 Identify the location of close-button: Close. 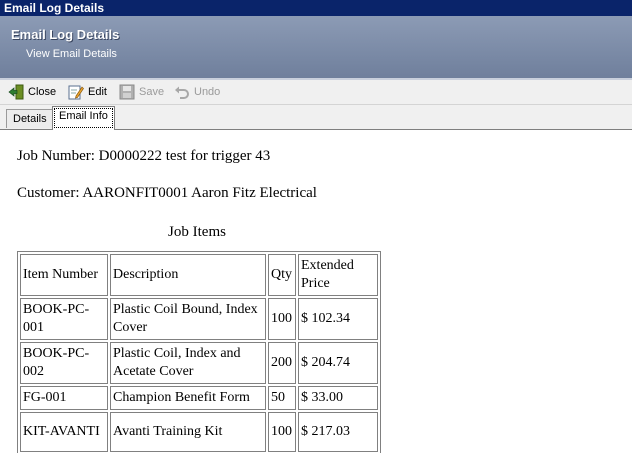
(32, 92).